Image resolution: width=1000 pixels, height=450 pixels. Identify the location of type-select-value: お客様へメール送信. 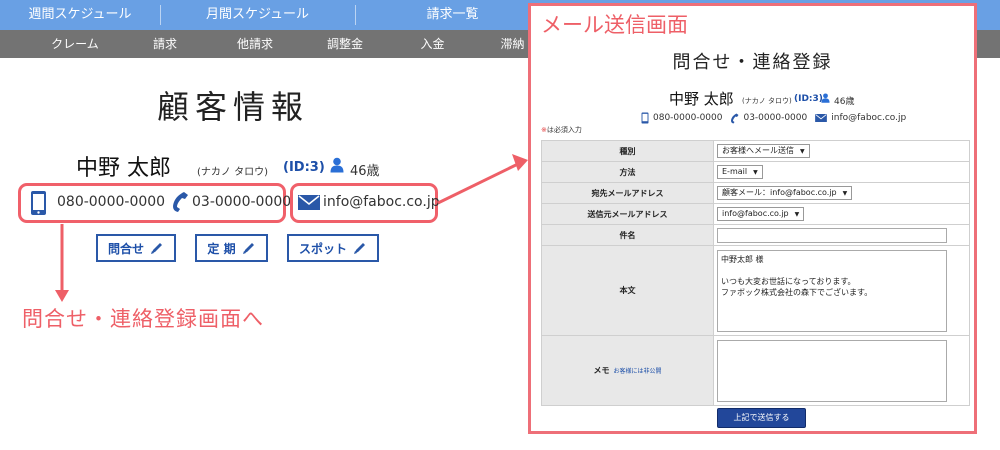
(758, 150).